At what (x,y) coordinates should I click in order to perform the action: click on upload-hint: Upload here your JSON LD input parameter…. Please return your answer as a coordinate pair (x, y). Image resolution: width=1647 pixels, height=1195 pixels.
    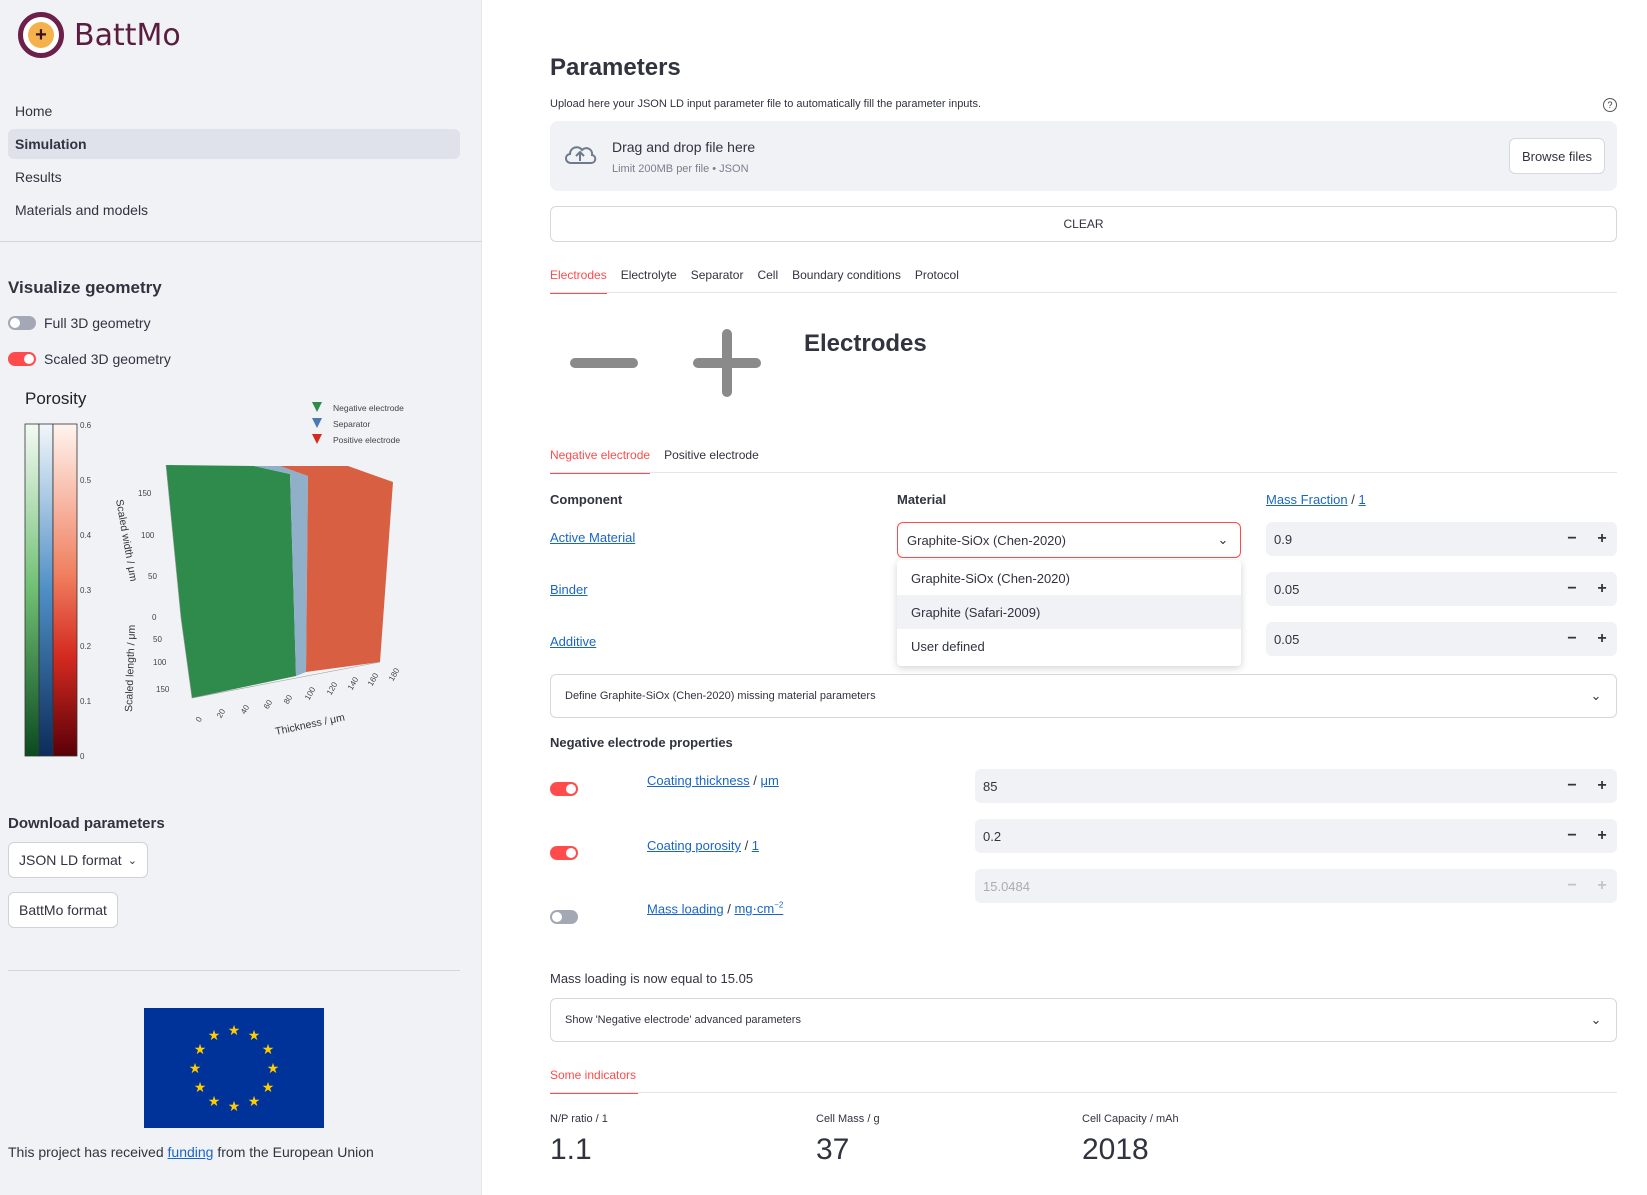
    Looking at the image, I should click on (766, 104).